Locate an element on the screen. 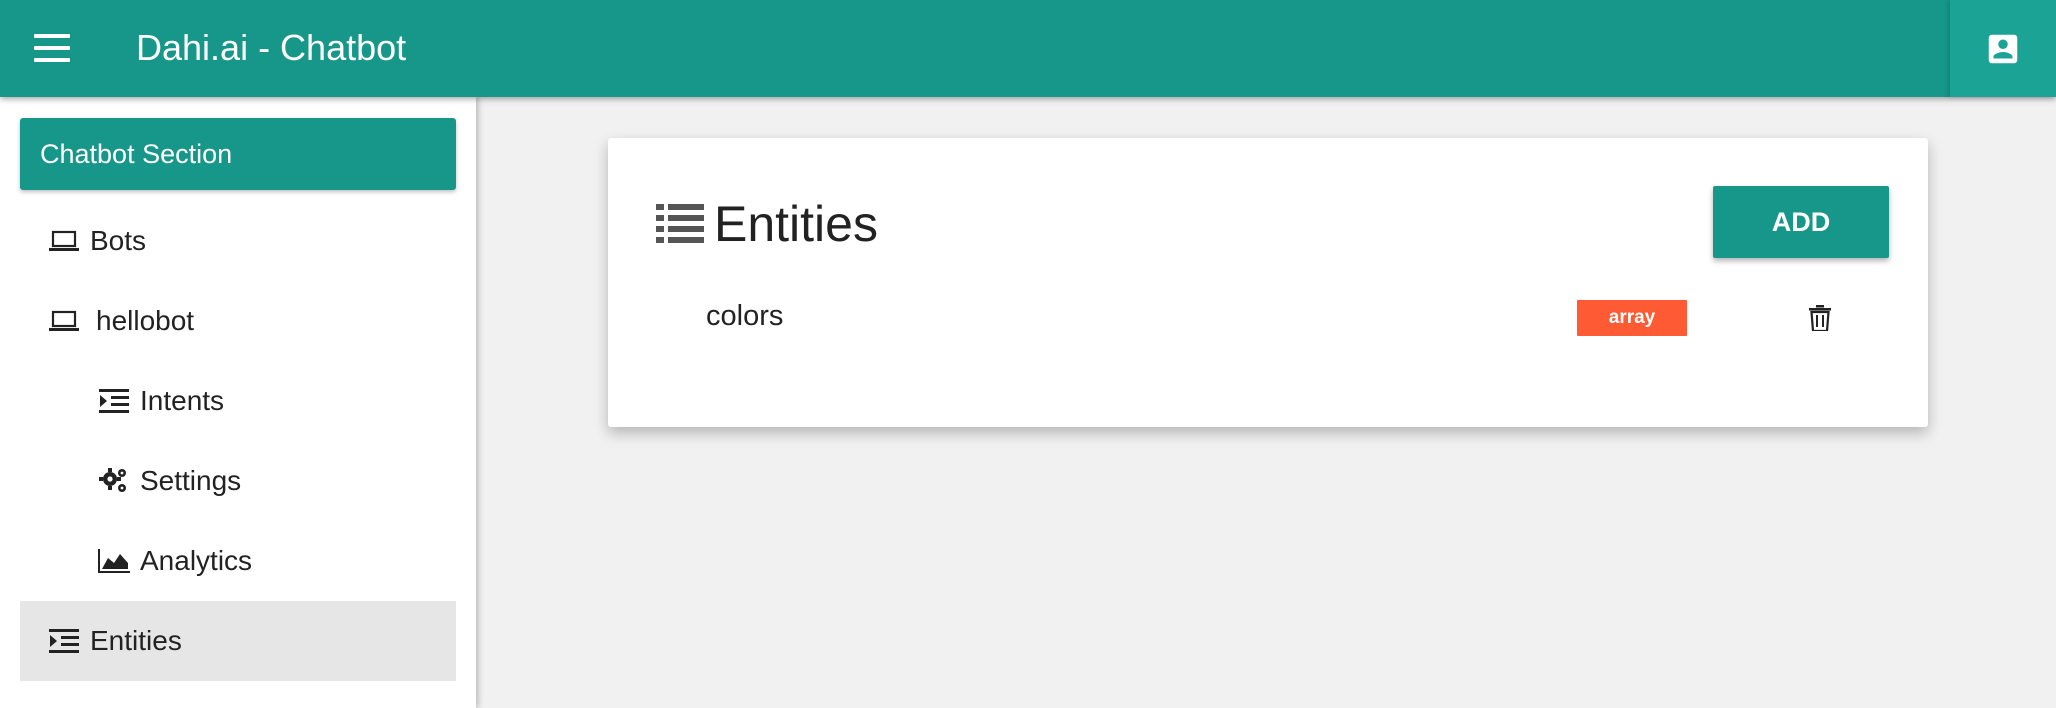  sidebar-item-intents: Intents is located at coordinates (238, 401).